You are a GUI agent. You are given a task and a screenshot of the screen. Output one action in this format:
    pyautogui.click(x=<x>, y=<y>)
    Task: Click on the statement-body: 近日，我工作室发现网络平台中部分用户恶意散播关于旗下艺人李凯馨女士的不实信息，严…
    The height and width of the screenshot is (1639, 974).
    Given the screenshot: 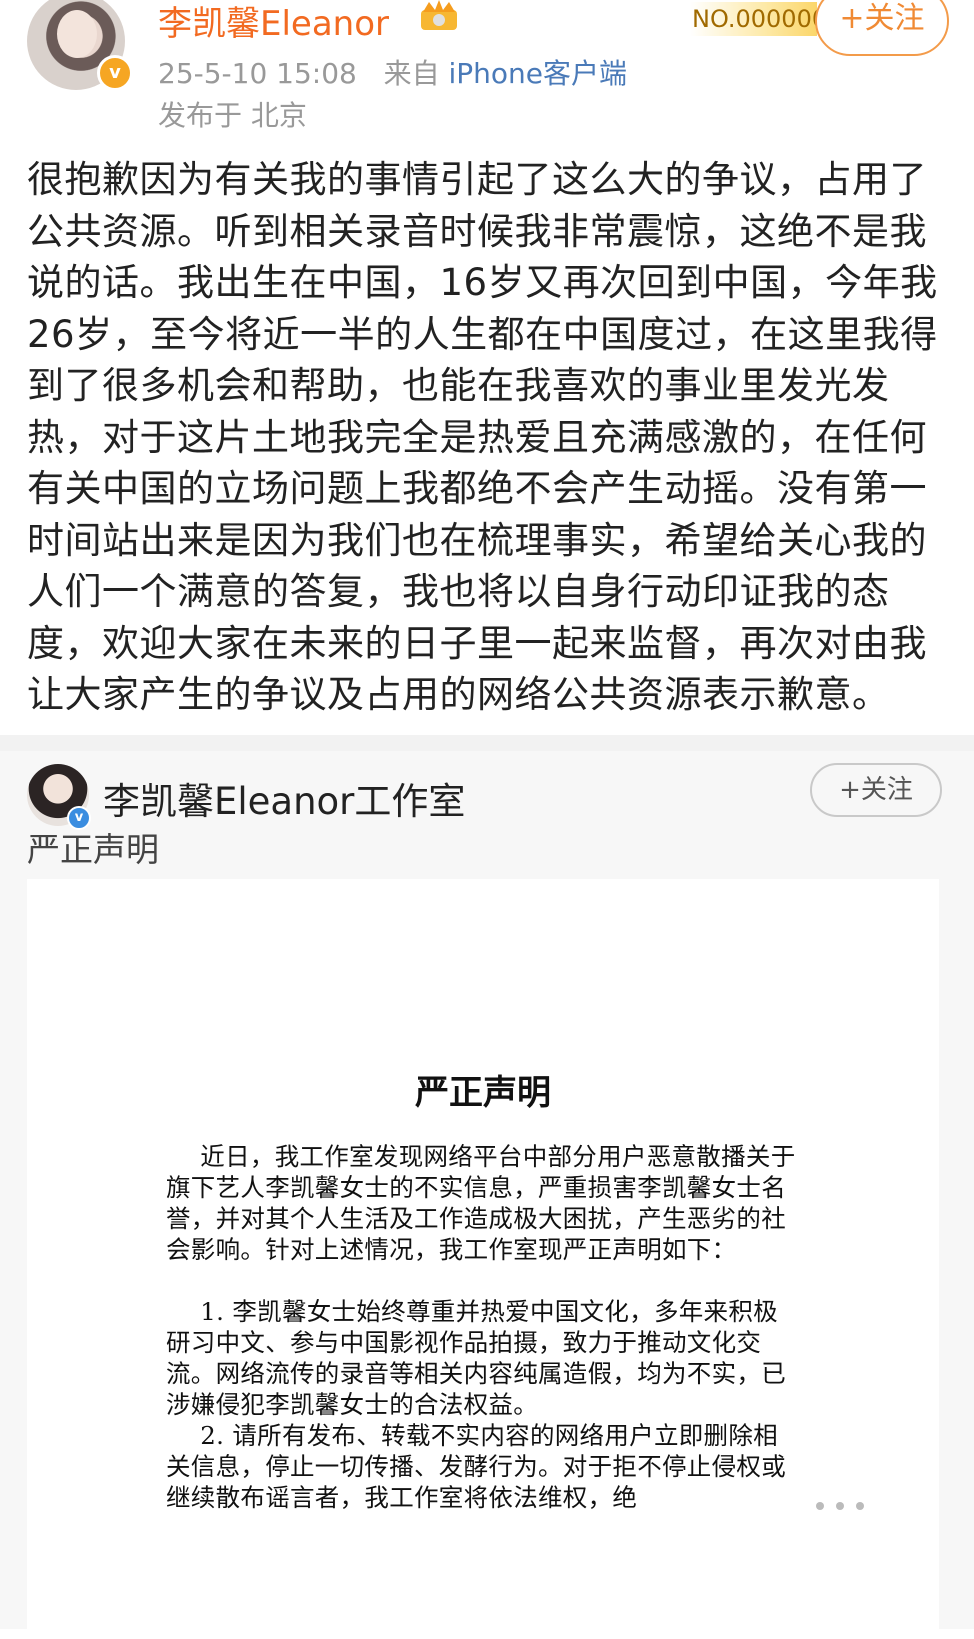 What is the action you would take?
    pyautogui.click(x=481, y=1327)
    